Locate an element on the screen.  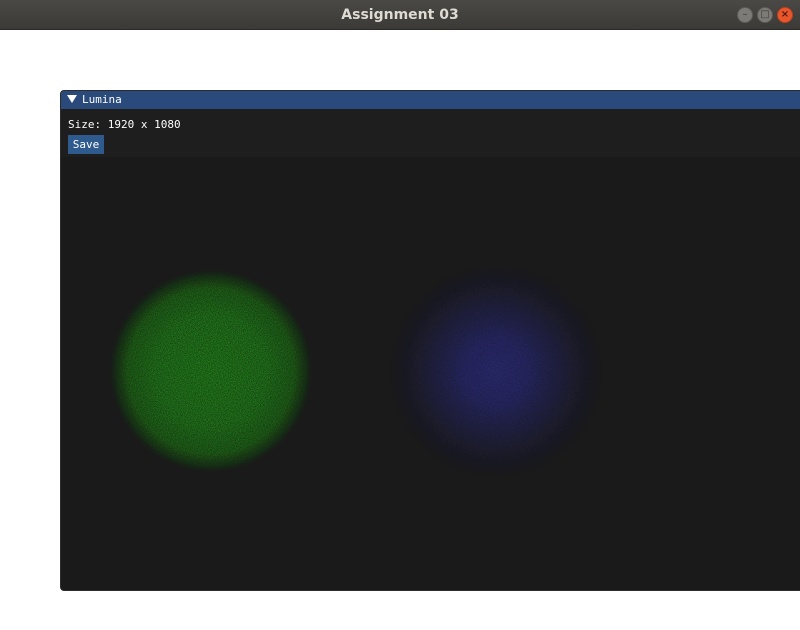
minimize-icon: – is located at coordinates (745, 14).